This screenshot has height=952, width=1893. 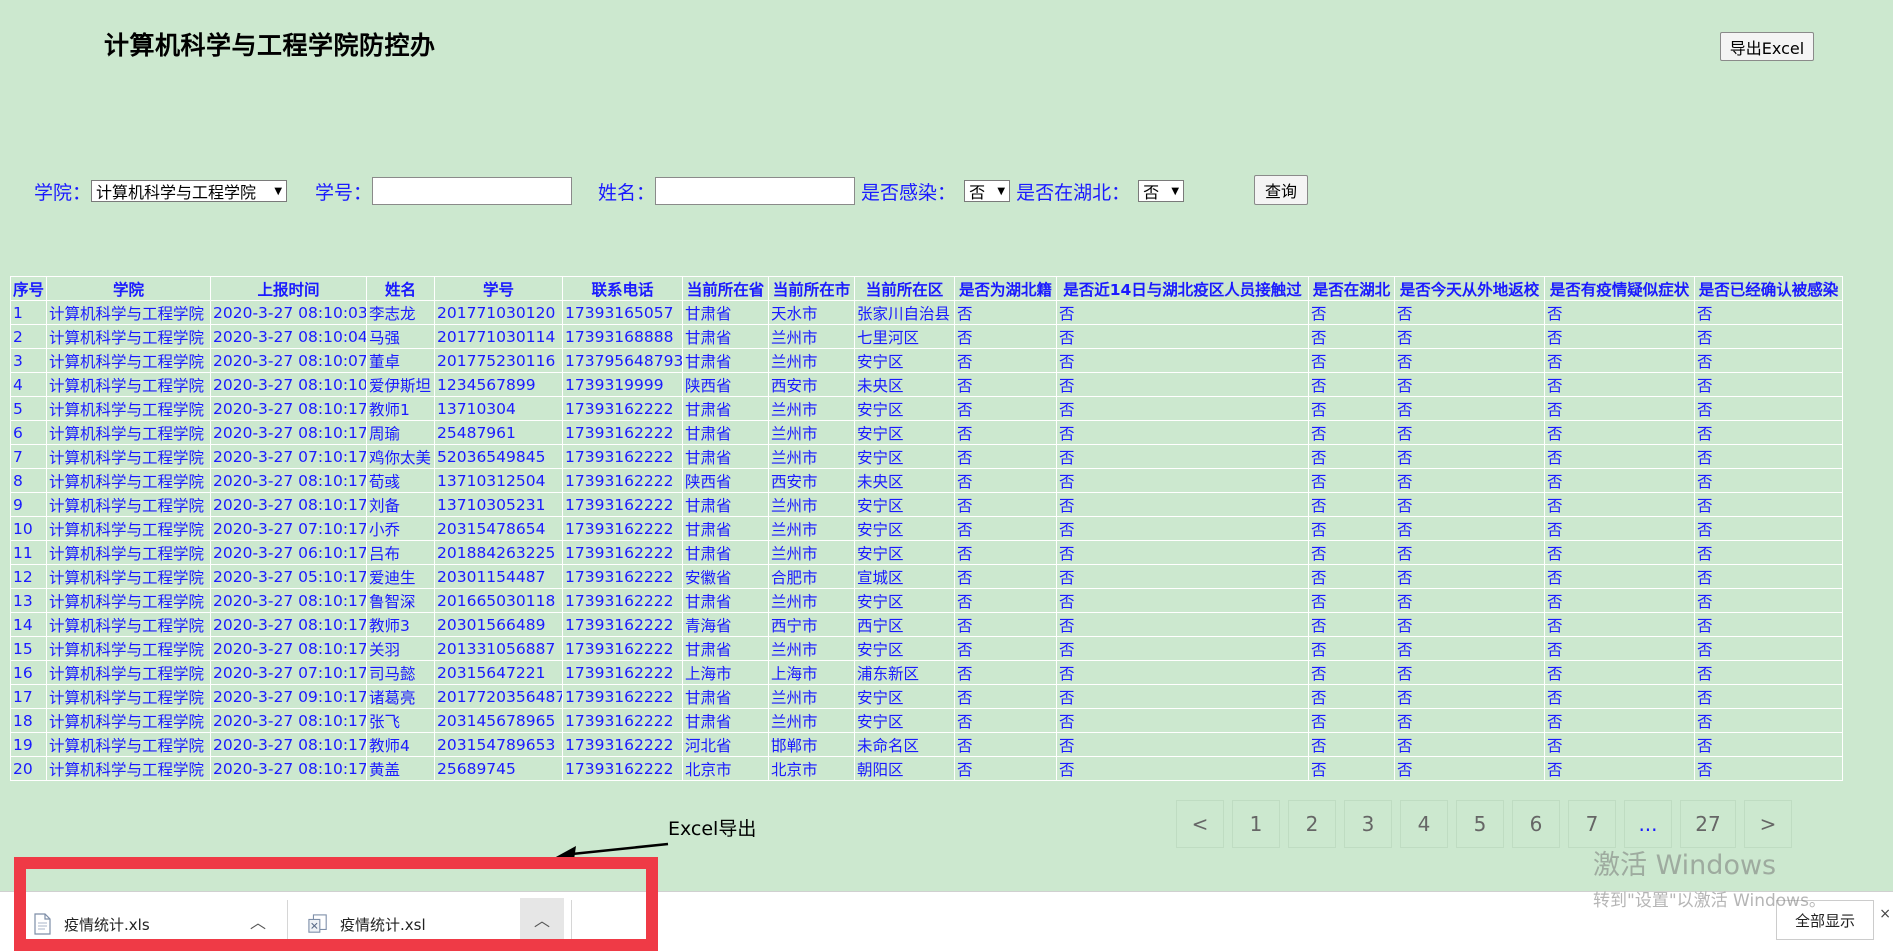 I want to click on pagination-page-5: 5, so click(x=1480, y=824).